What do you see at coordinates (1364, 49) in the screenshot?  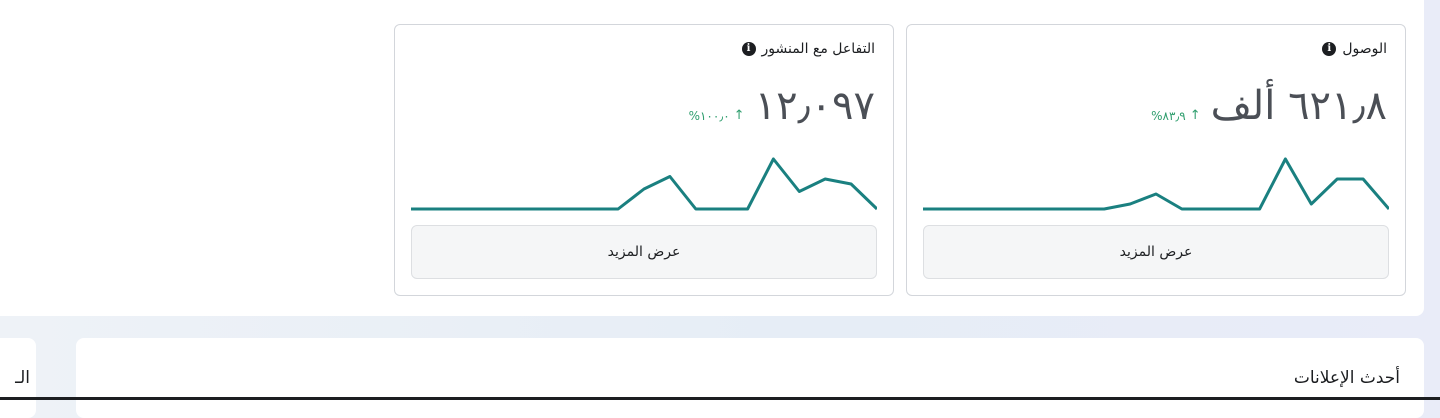 I see `reach-title-label: الوصول` at bounding box center [1364, 49].